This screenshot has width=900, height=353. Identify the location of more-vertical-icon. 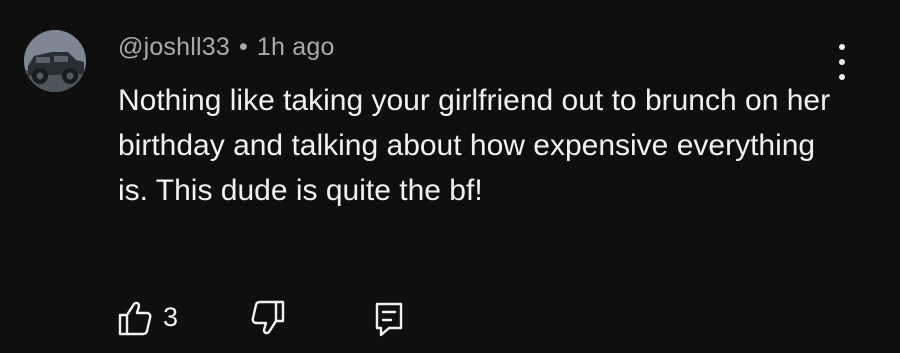
(842, 62).